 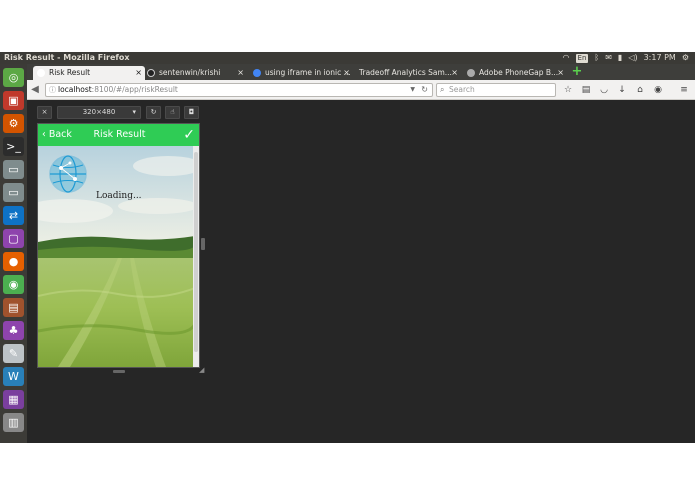 What do you see at coordinates (586, 90) in the screenshot?
I see `reading-list-icon: ▤` at bounding box center [586, 90].